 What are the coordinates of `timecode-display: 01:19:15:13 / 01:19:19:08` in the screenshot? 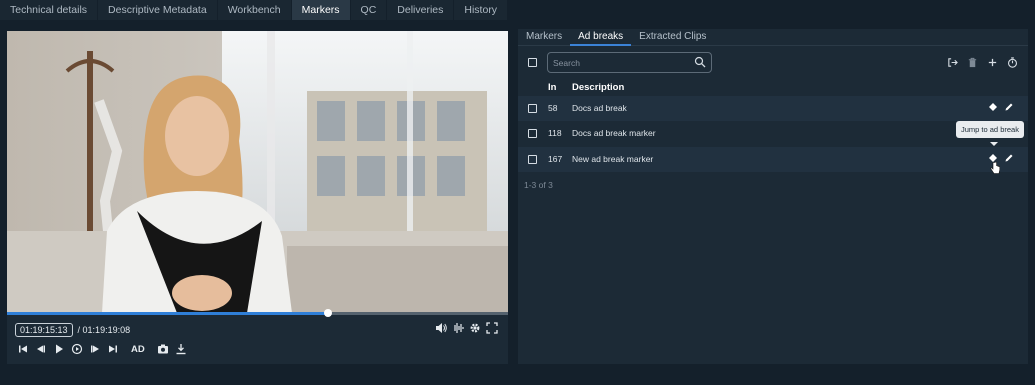 It's located at (72, 330).